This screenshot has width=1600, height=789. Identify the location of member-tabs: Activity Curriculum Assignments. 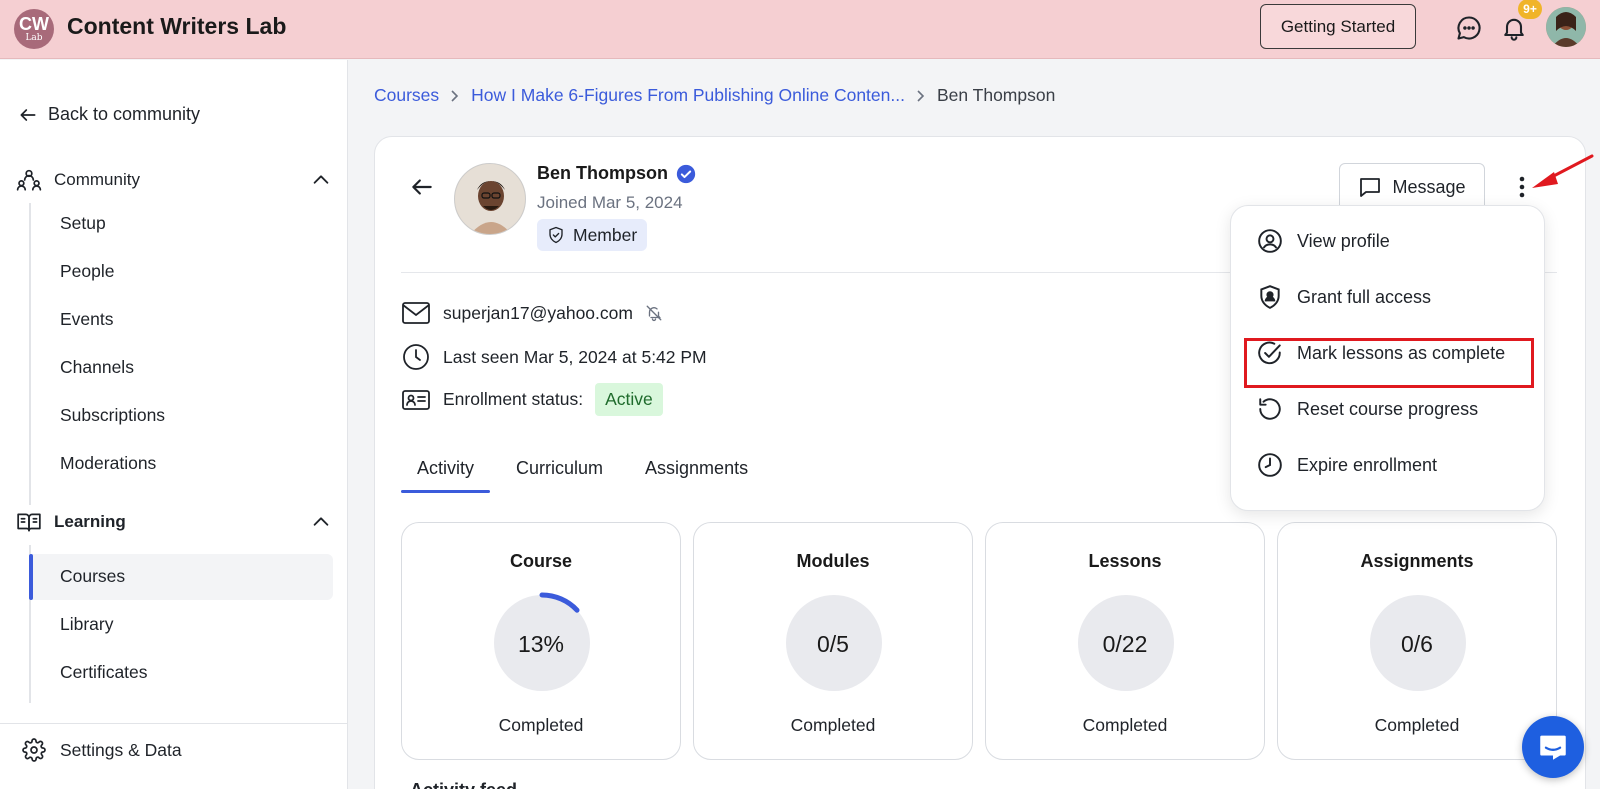
(587, 475).